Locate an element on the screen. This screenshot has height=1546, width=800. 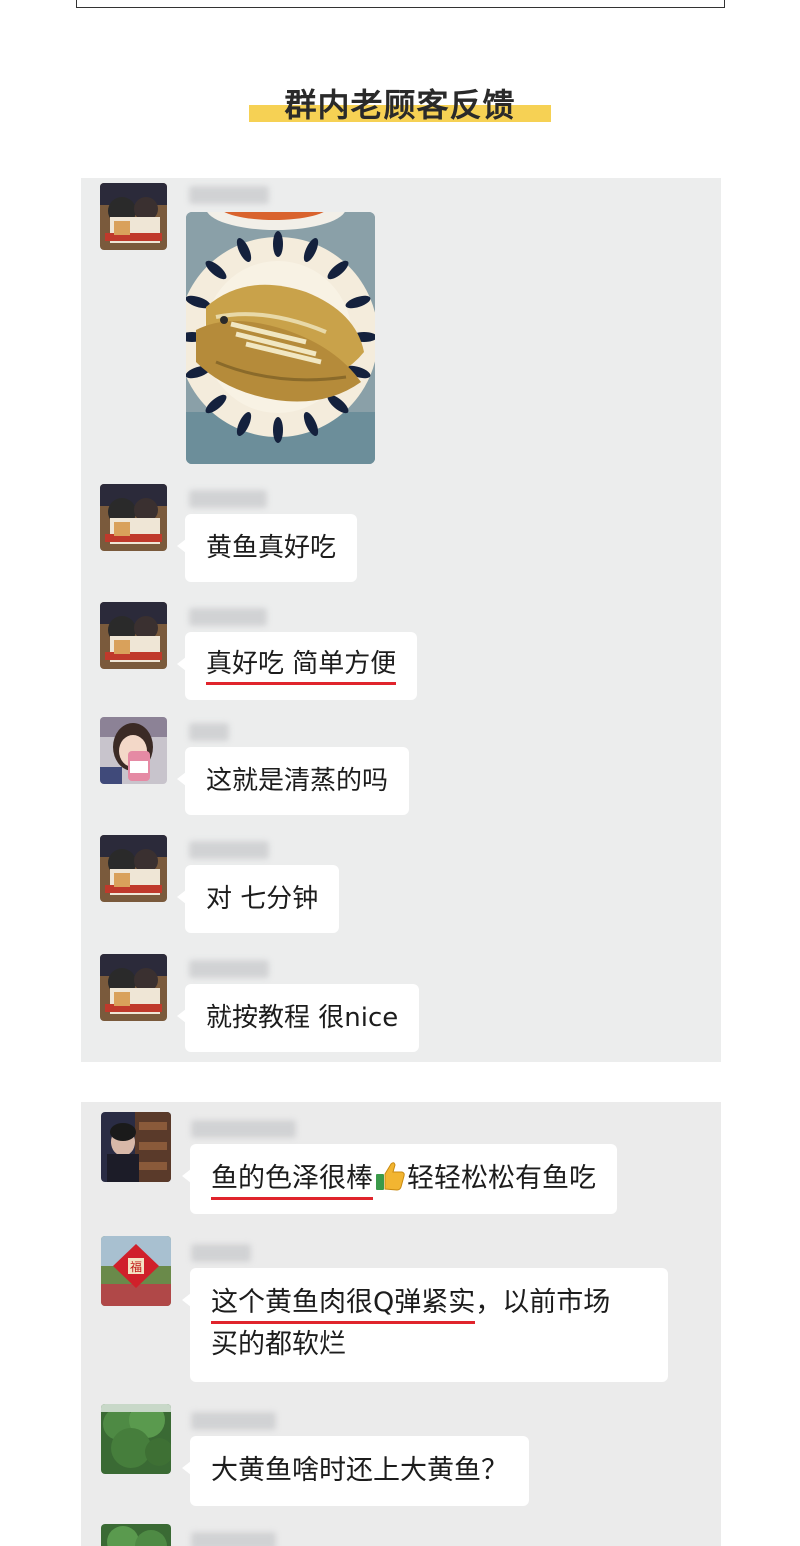
message-text: 对 七分钟 is located at coordinates (262, 899).